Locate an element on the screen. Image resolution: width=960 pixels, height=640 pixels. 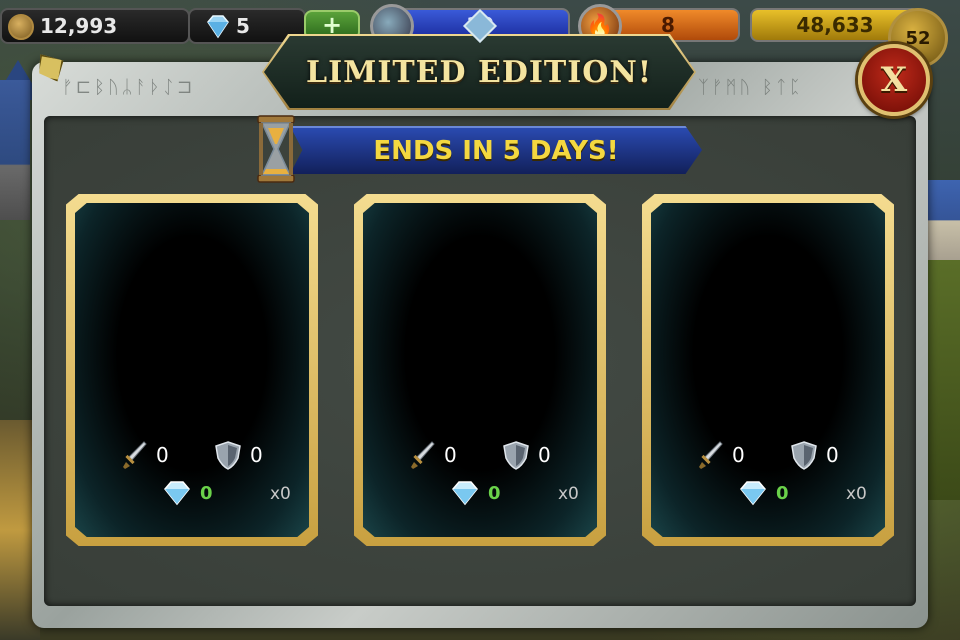
rune-inscription-left: ᚠ⊏ᛒᚢᛦᚨᚦᛇ⊐ is located at coordinates (129, 87).